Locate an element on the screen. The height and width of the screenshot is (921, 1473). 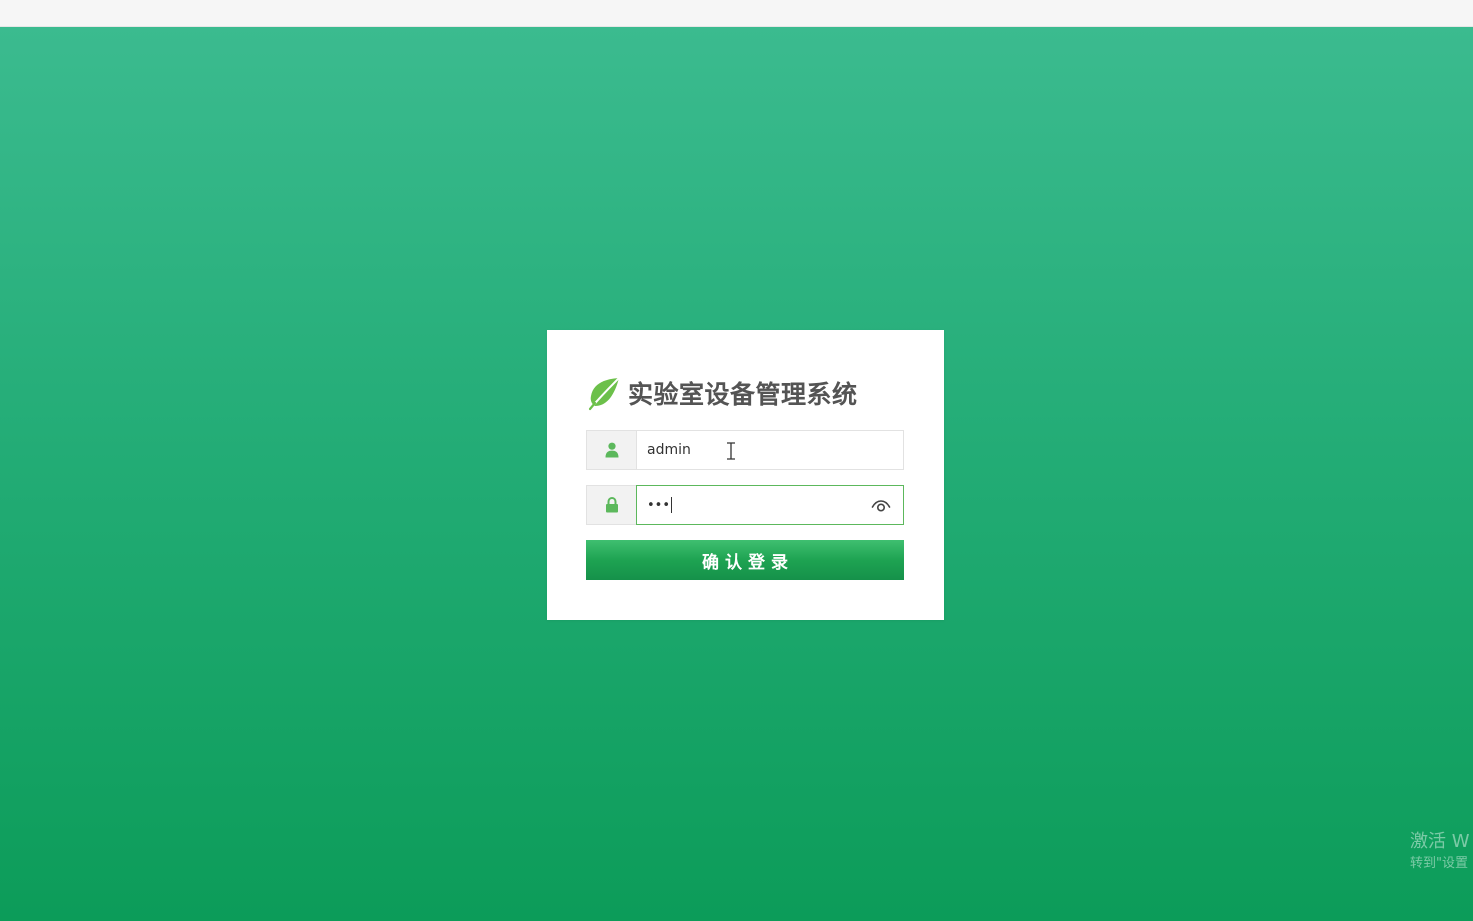
password-masked-value: ••• is located at coordinates (659, 505).